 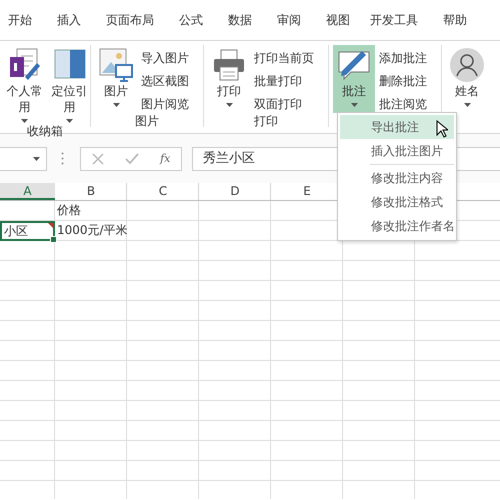 What do you see at coordinates (147, 121) in the screenshot?
I see `group-label: 图片` at bounding box center [147, 121].